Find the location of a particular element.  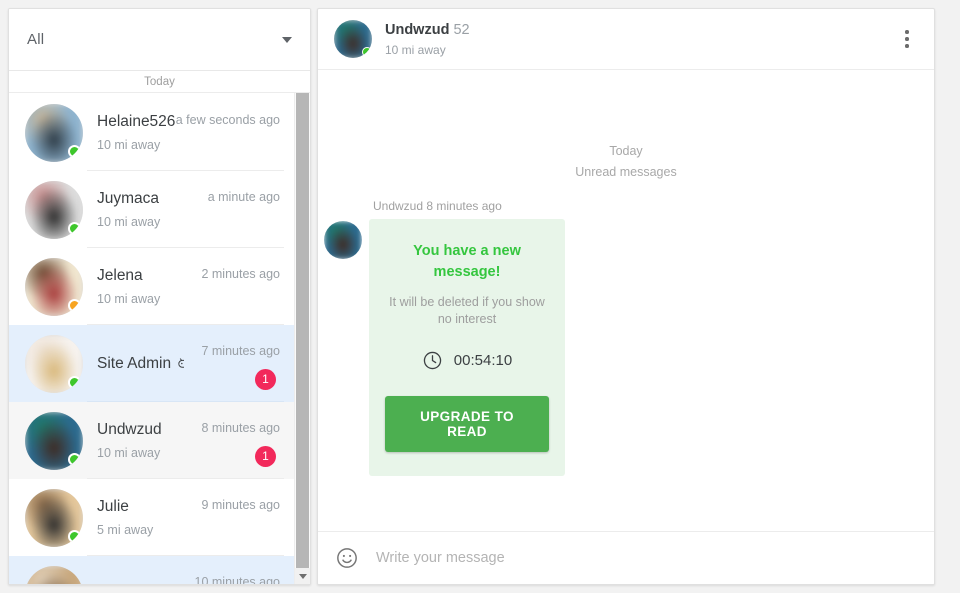

conversation-name: Jelena is located at coordinates (140, 276).